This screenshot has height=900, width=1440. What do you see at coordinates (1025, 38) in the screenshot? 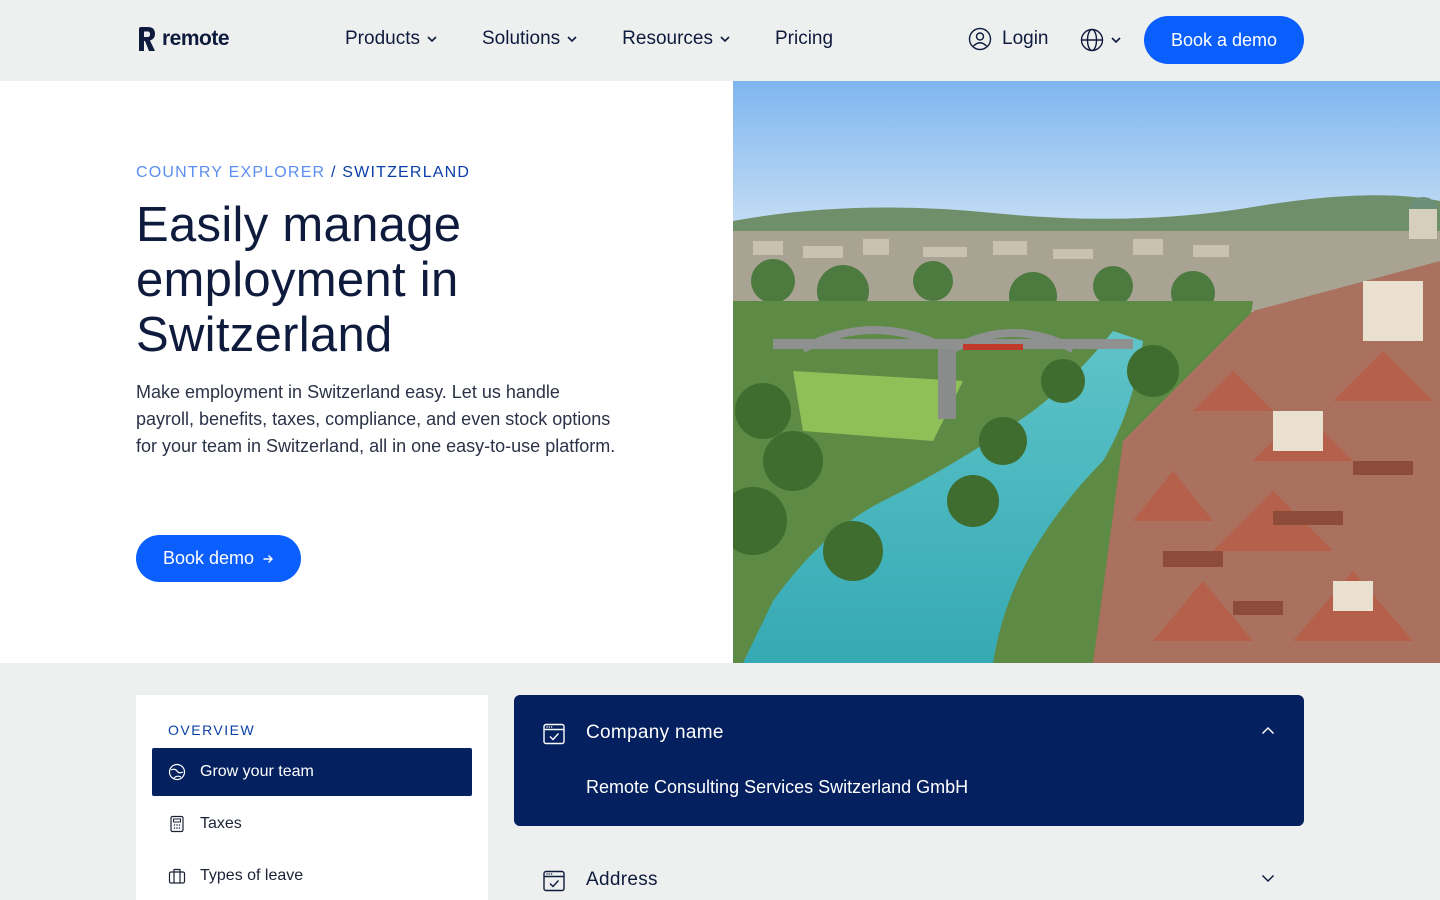
I see `login-label: Login` at bounding box center [1025, 38].